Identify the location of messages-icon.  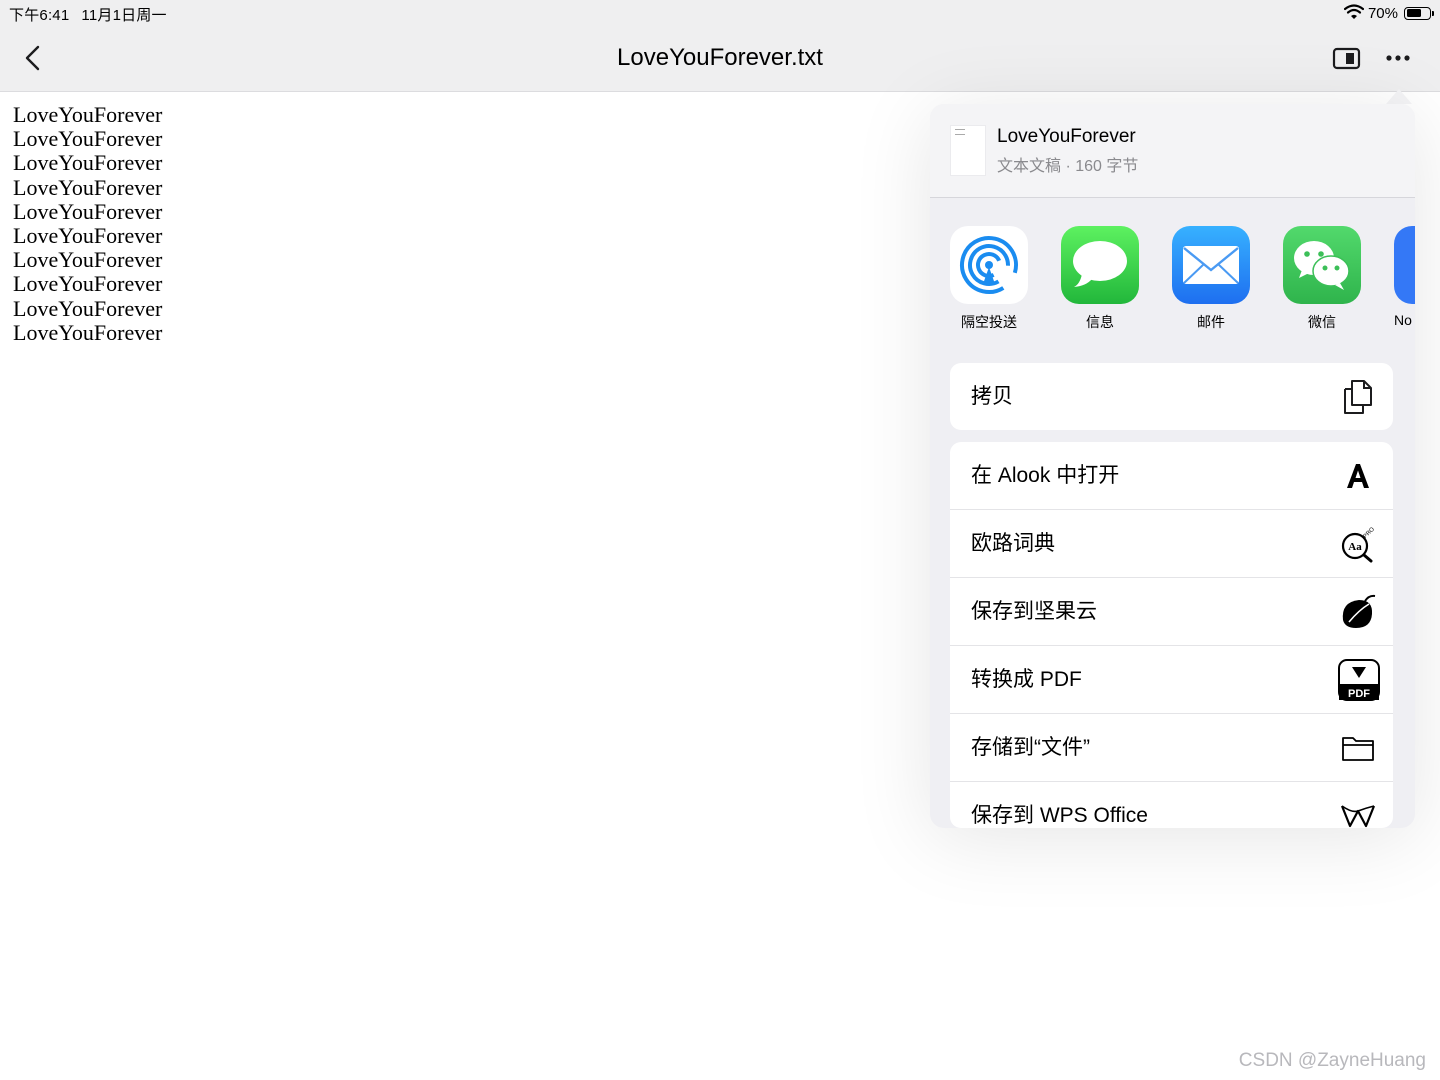
(1100, 265).